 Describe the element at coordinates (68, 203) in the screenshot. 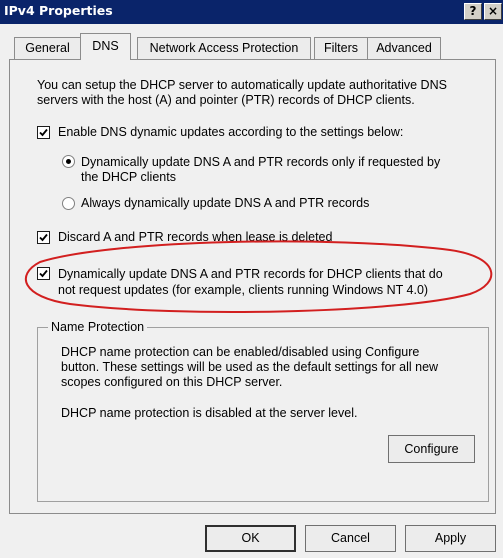

I see `always-update-radio` at that location.